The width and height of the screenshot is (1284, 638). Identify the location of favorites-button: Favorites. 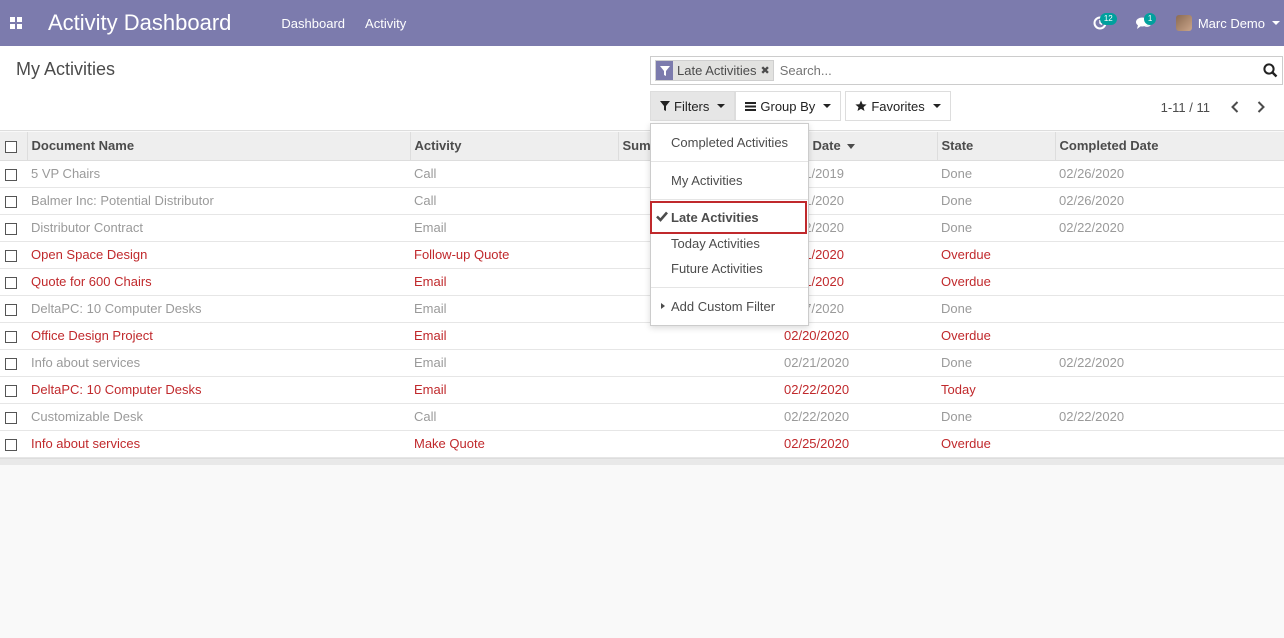
(898, 106).